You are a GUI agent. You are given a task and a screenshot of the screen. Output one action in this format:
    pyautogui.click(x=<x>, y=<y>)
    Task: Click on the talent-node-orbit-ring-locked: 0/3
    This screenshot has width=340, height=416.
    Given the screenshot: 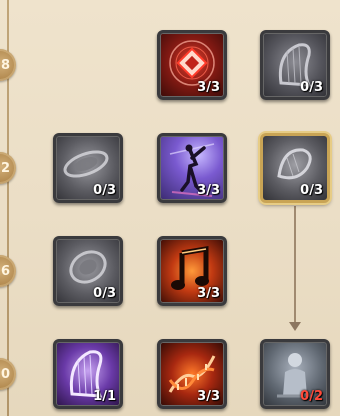 What is the action you would take?
    pyautogui.click(x=88, y=168)
    